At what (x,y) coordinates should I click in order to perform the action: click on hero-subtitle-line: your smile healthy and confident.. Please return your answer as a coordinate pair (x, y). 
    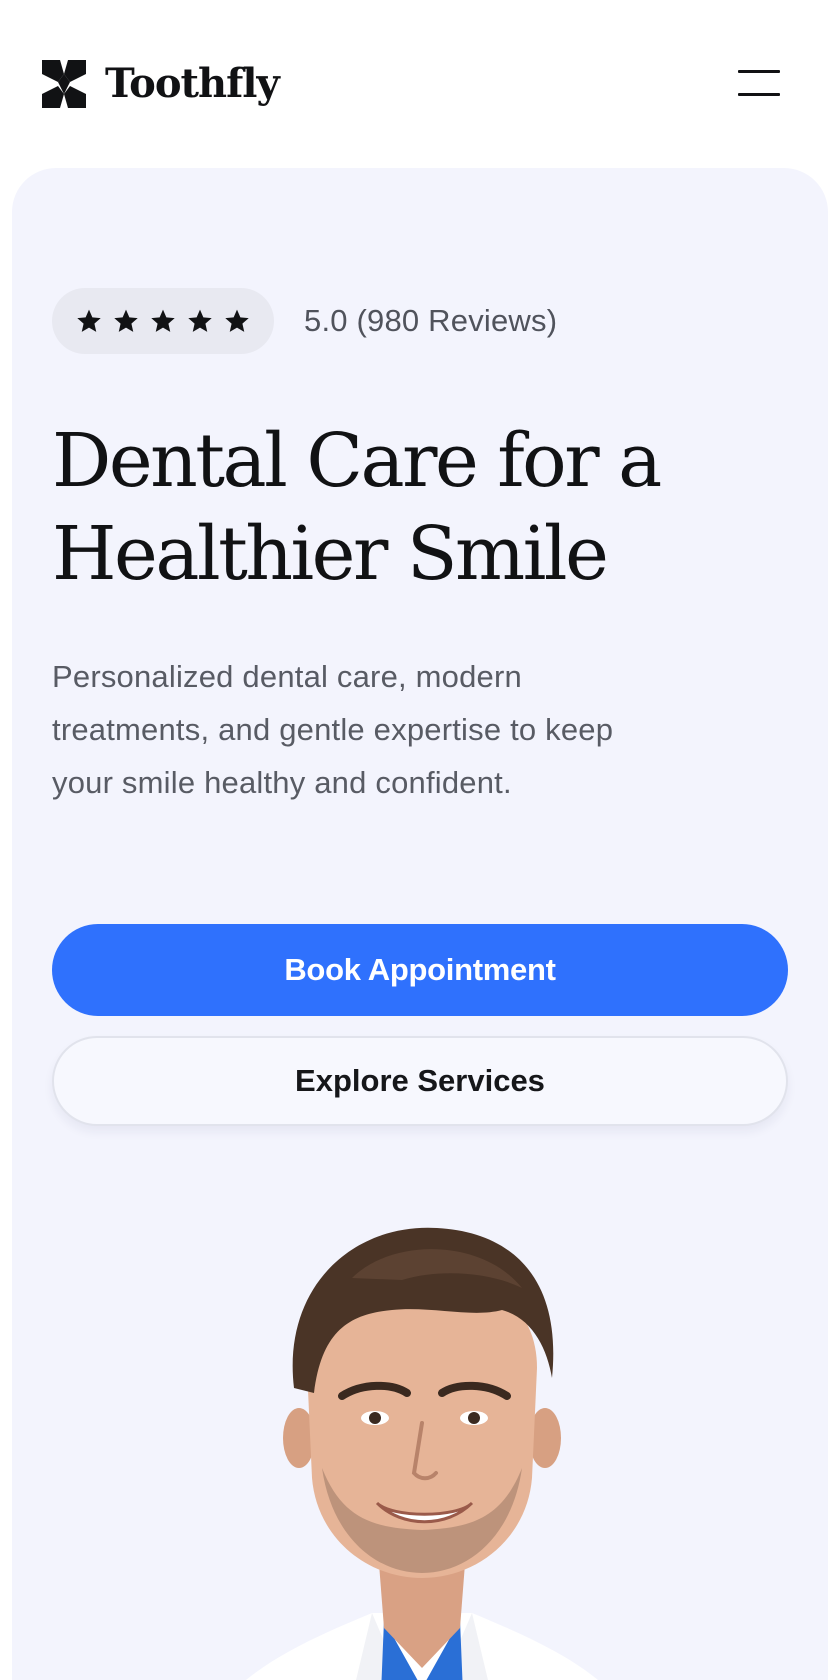
    Looking at the image, I should click on (282, 782).